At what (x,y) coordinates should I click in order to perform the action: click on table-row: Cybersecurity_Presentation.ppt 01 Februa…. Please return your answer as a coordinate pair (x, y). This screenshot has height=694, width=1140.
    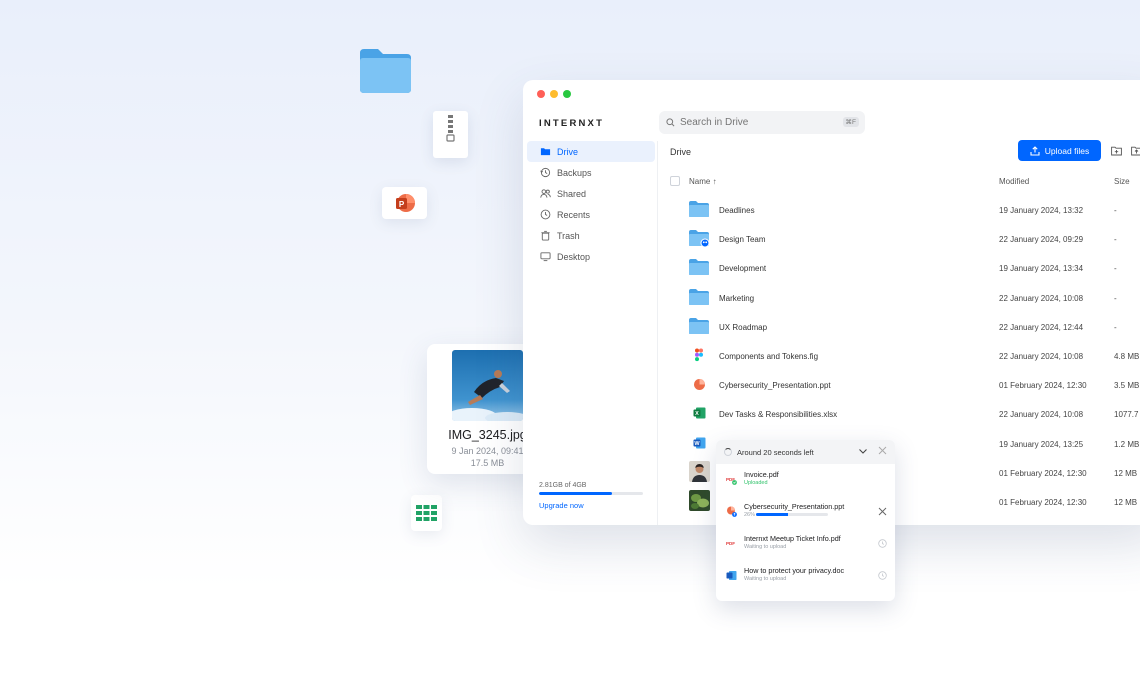
    Looking at the image, I should click on (905, 384).